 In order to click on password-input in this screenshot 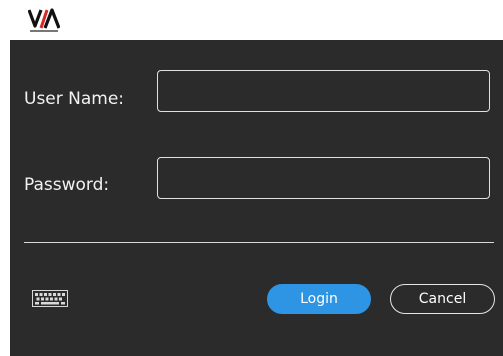, I will do `click(323, 178)`.